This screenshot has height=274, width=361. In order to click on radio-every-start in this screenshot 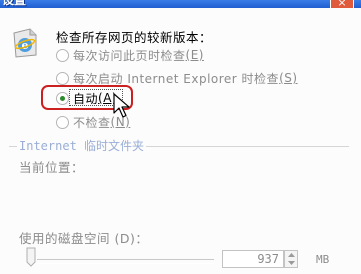, I will do `click(62, 78)`.